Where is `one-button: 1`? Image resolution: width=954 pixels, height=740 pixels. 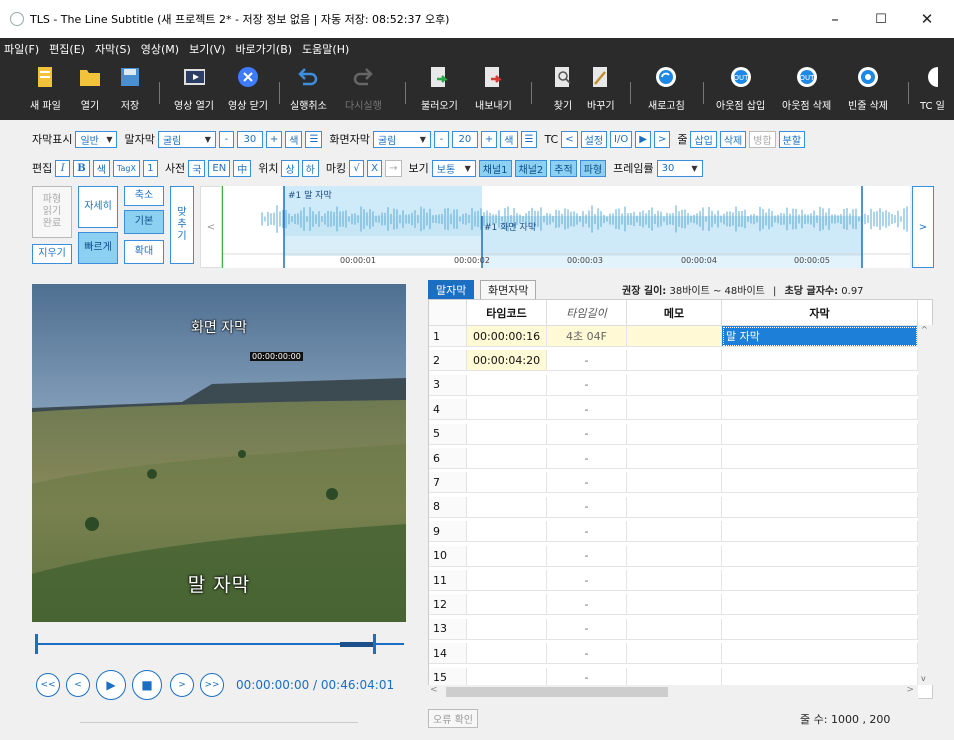
one-button: 1 is located at coordinates (150, 168).